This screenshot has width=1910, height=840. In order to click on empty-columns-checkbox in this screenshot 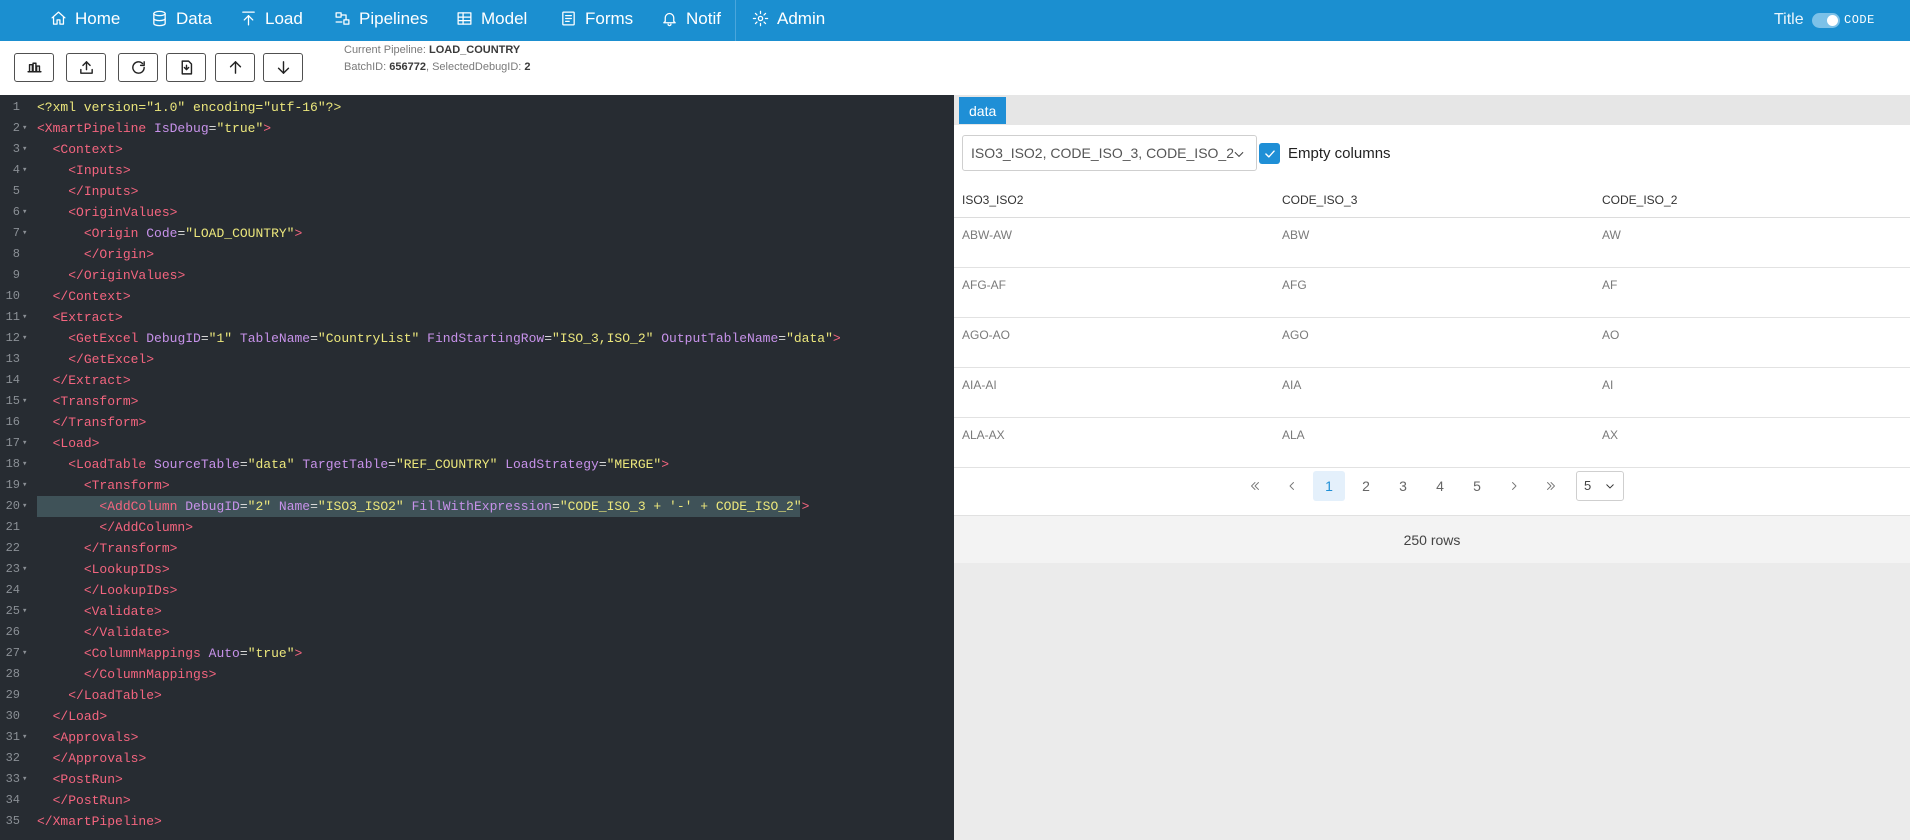, I will do `click(1269, 153)`.